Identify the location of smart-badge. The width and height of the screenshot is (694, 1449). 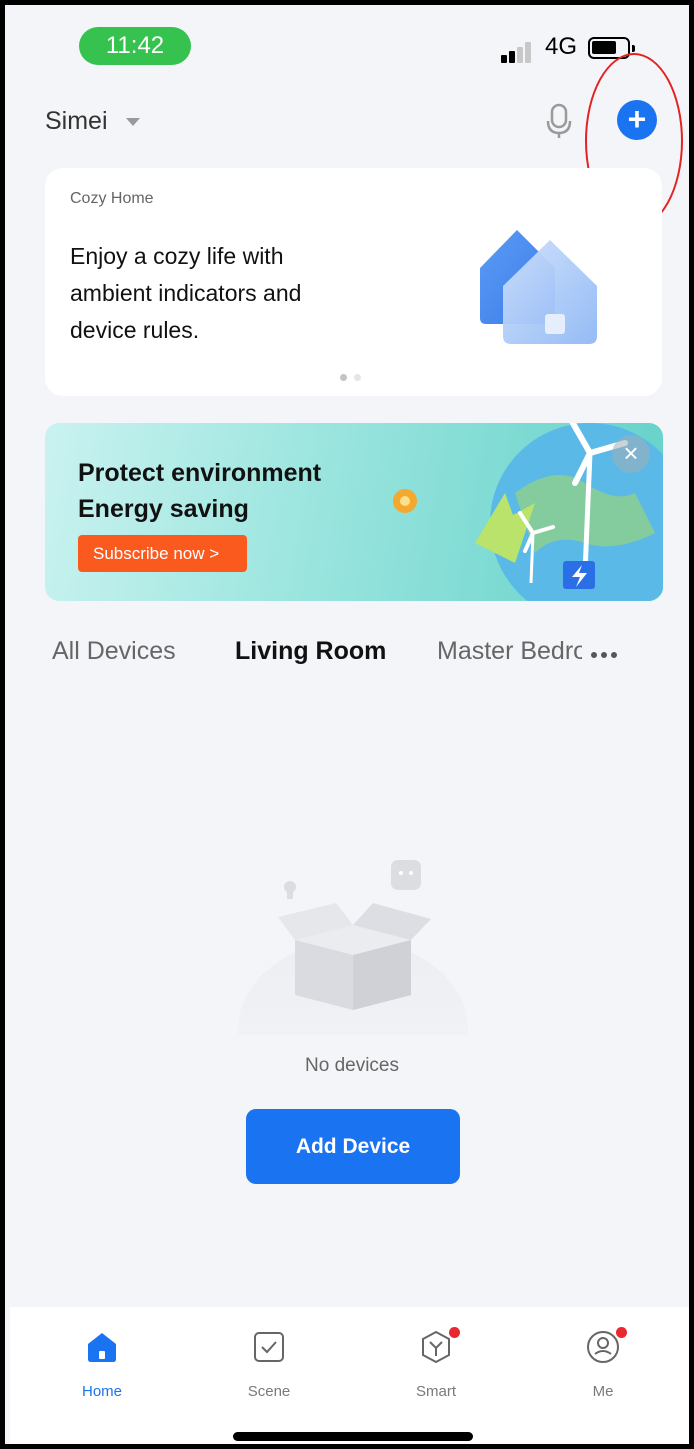
(454, 1332).